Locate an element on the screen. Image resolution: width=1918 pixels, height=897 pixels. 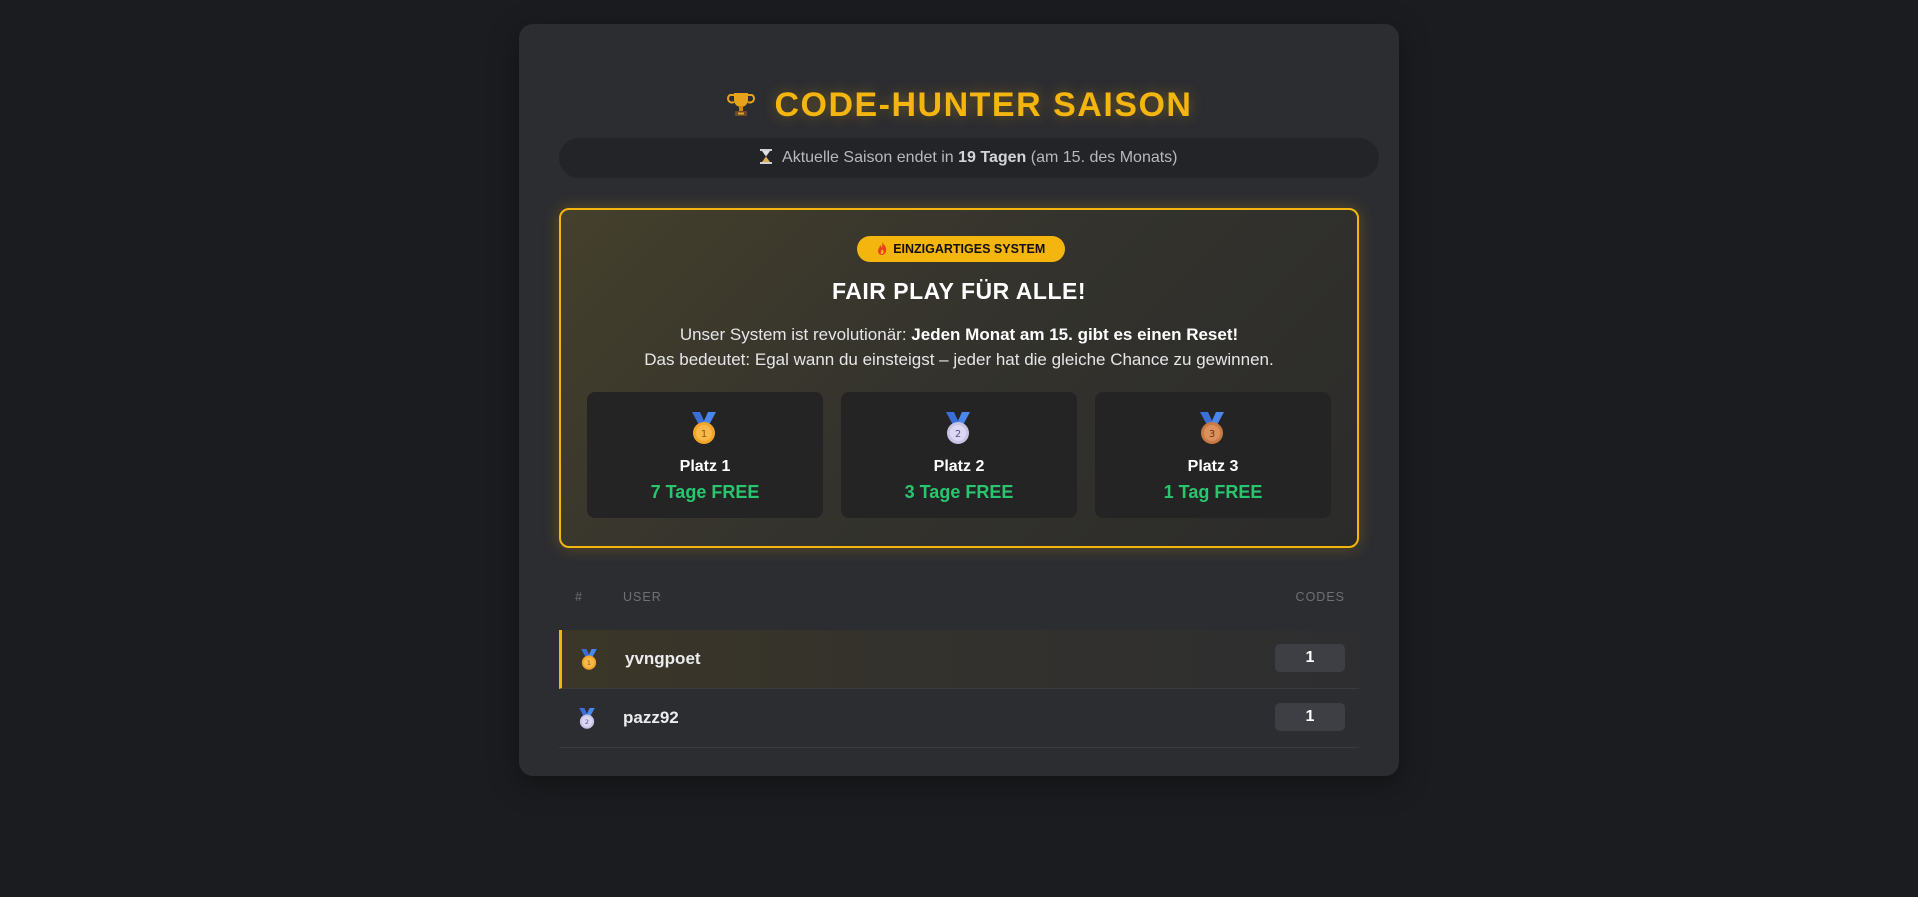
system-badge: EINZIGARTIGES SYSTEM is located at coordinates (961, 249).